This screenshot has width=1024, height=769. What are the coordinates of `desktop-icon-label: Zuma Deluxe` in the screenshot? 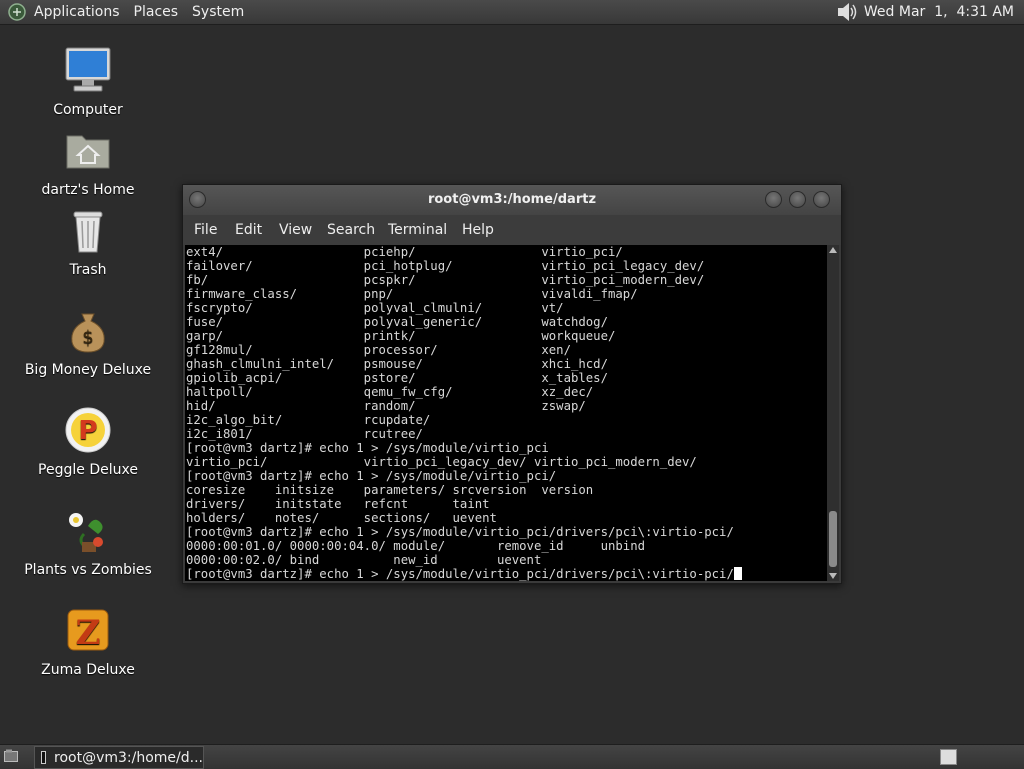 It's located at (88, 670).